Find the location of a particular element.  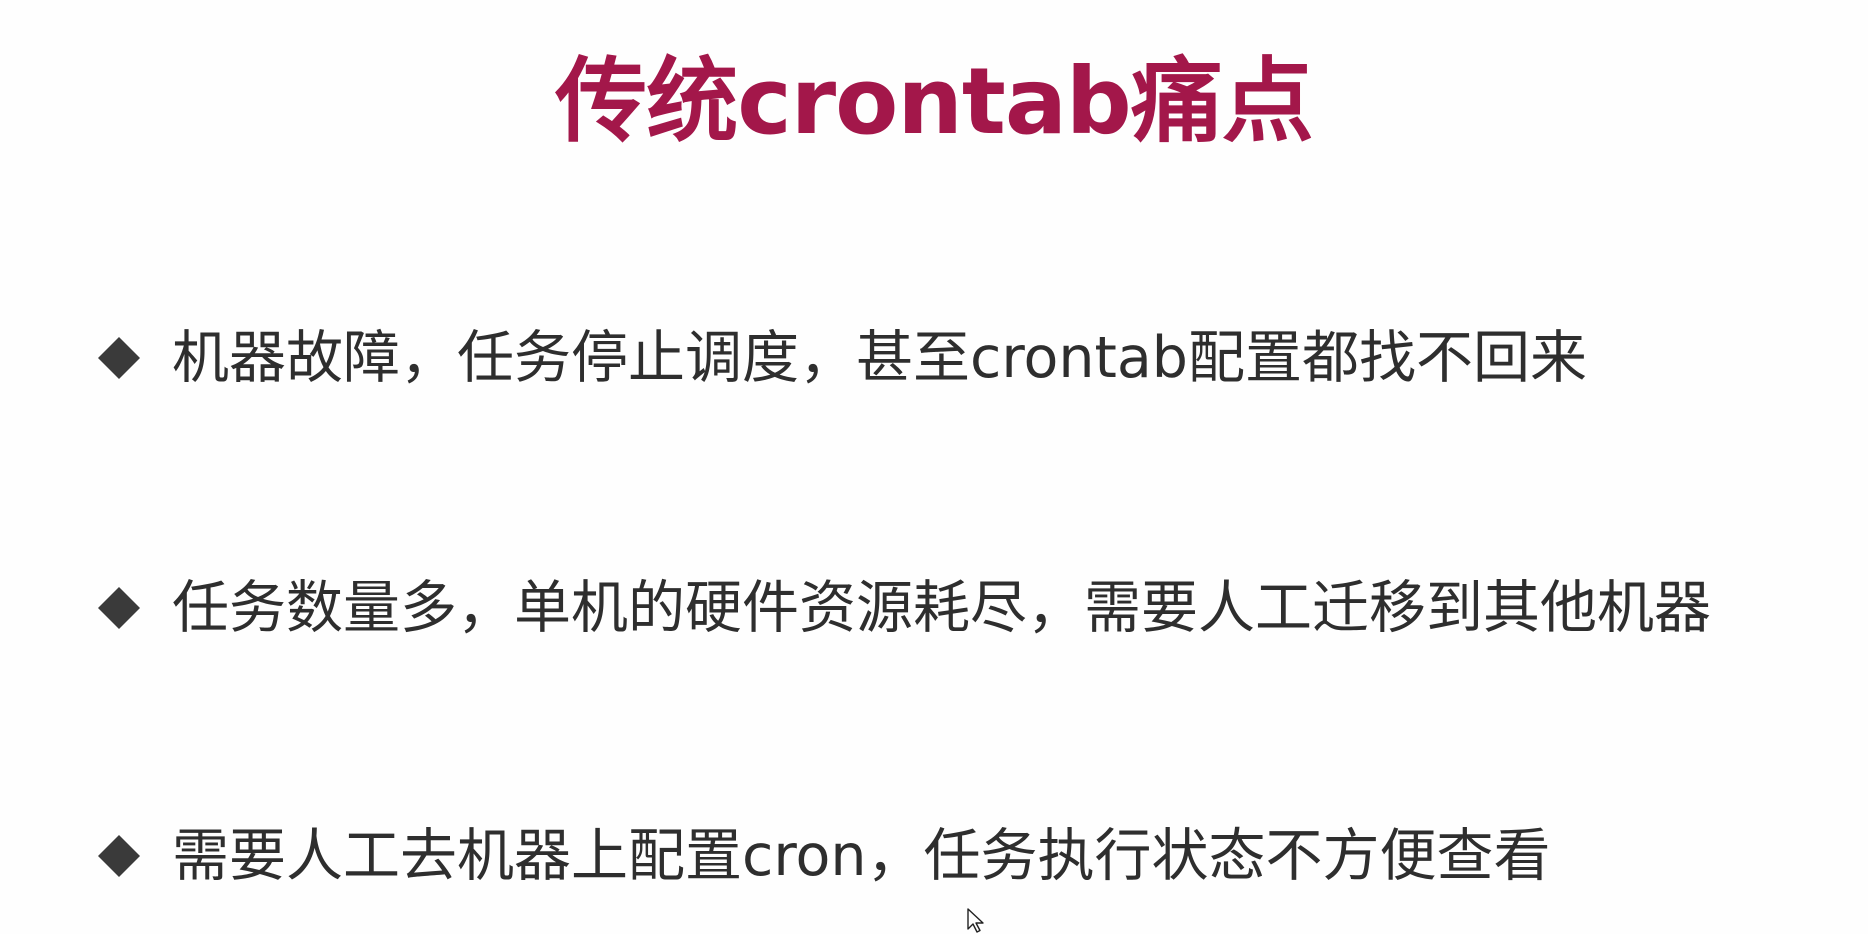

mouse-pointer-icon is located at coordinates (976, 921).